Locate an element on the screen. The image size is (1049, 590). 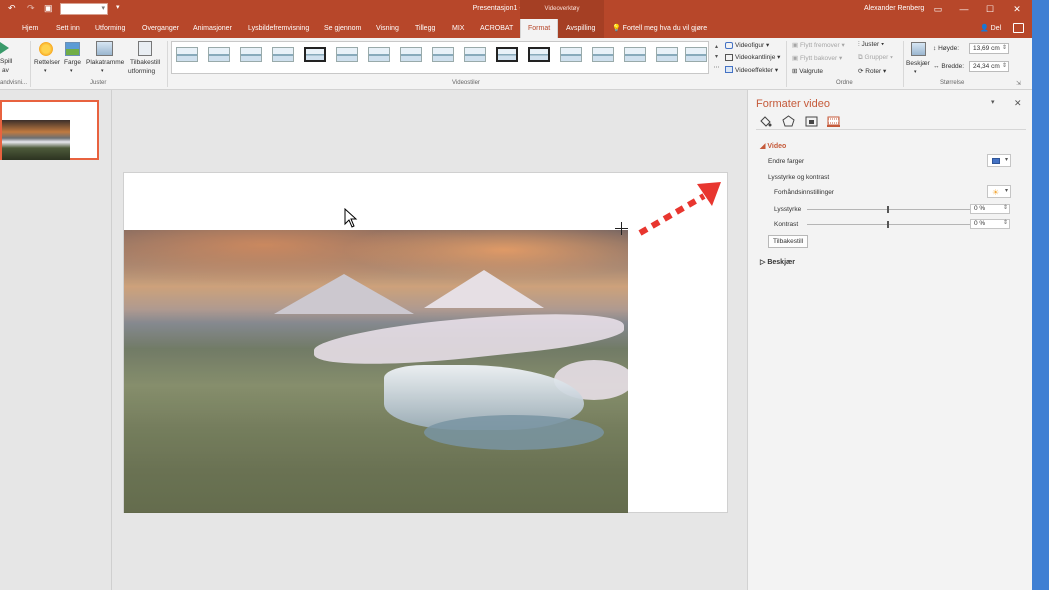
comment-icon is located at coordinates (1018, 28).